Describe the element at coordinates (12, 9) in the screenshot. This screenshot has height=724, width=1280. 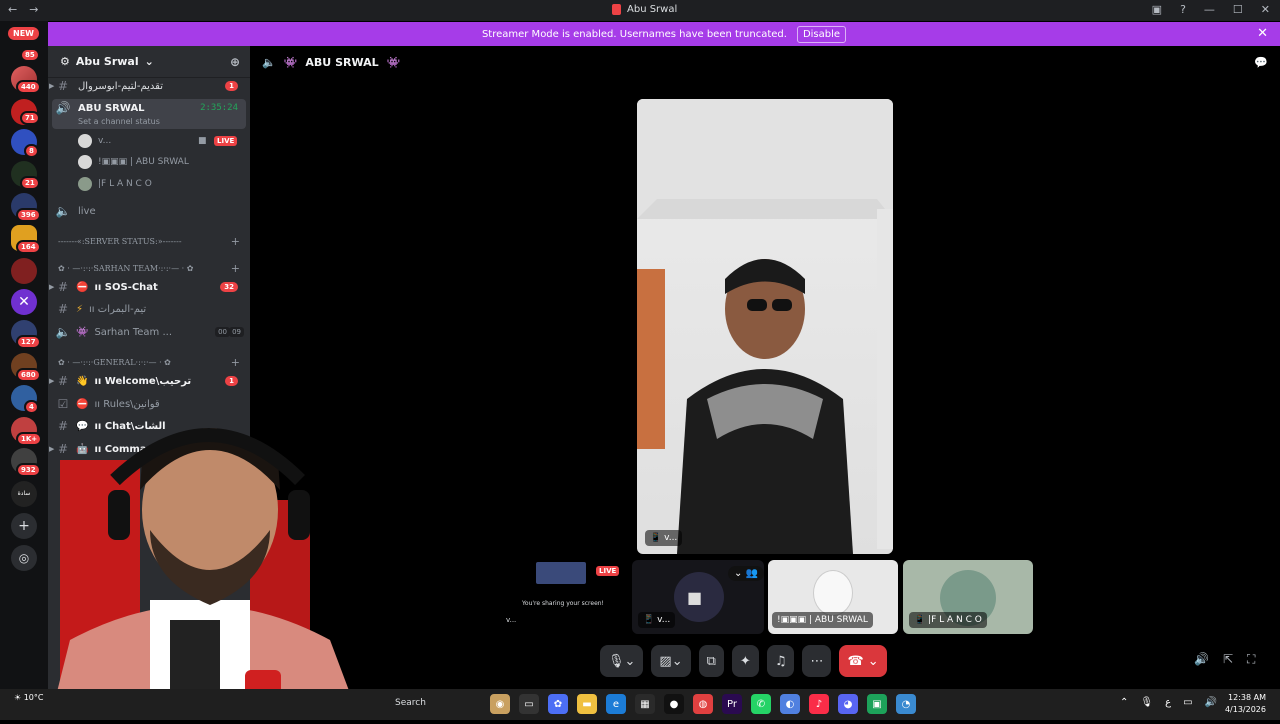
I see `back-icon: ←` at that location.